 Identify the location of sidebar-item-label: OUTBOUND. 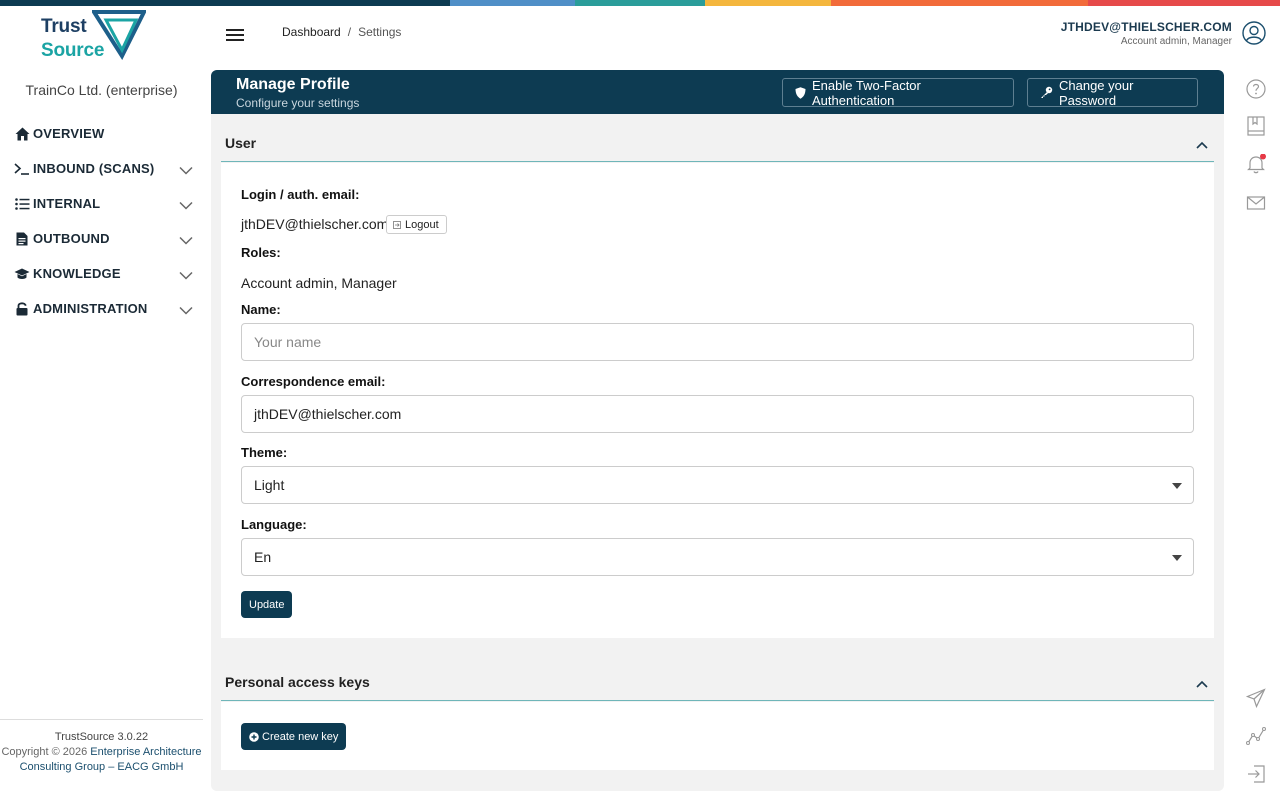
(71, 238).